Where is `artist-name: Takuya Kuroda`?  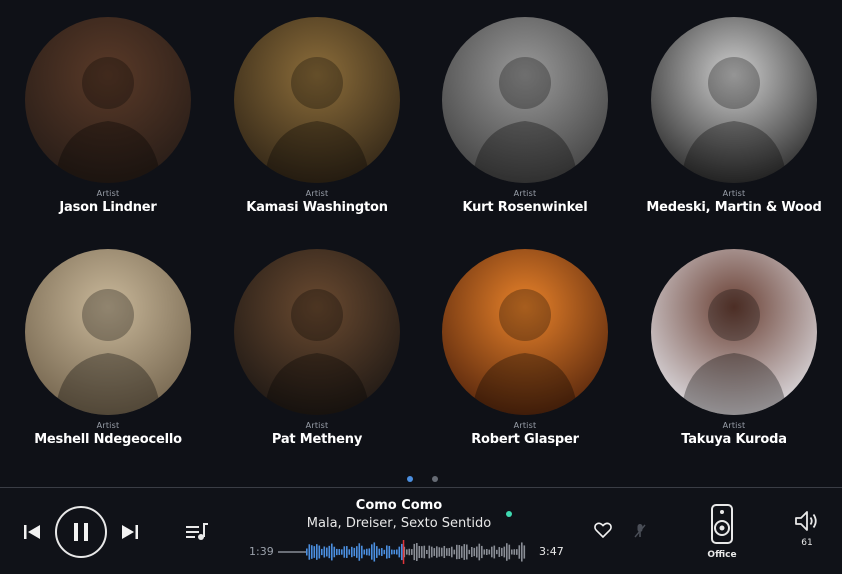
artist-name: Takuya Kuroda is located at coordinates (734, 439).